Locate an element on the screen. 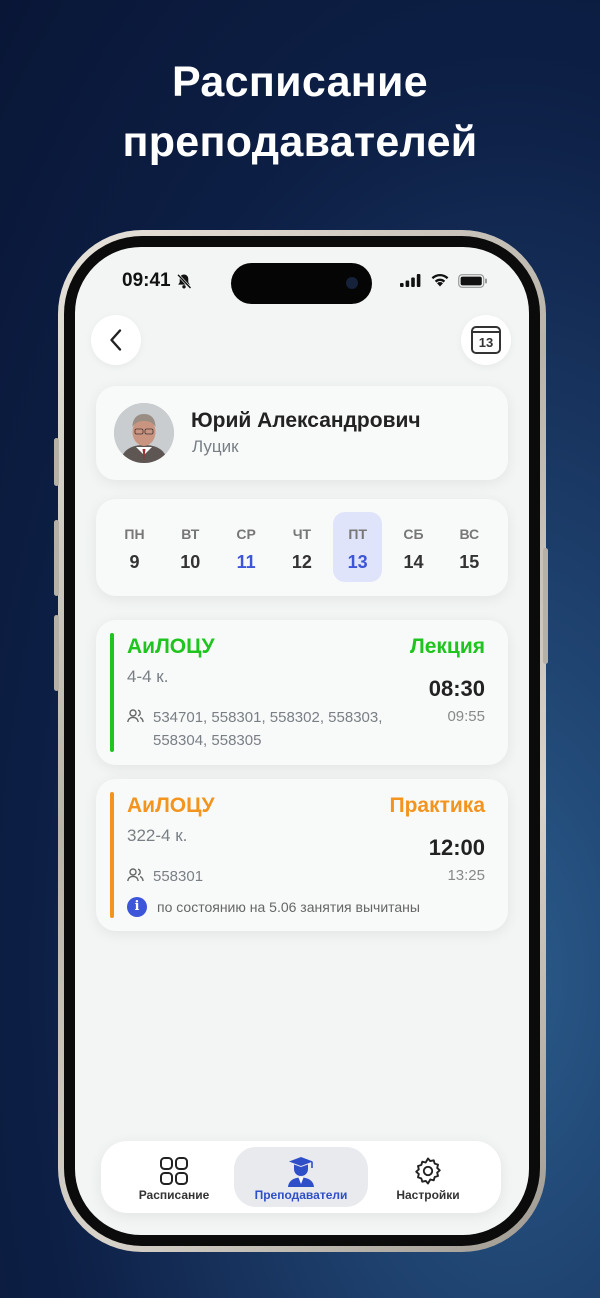 The width and height of the screenshot is (600, 1298). day-name: ВС is located at coordinates (469, 534).